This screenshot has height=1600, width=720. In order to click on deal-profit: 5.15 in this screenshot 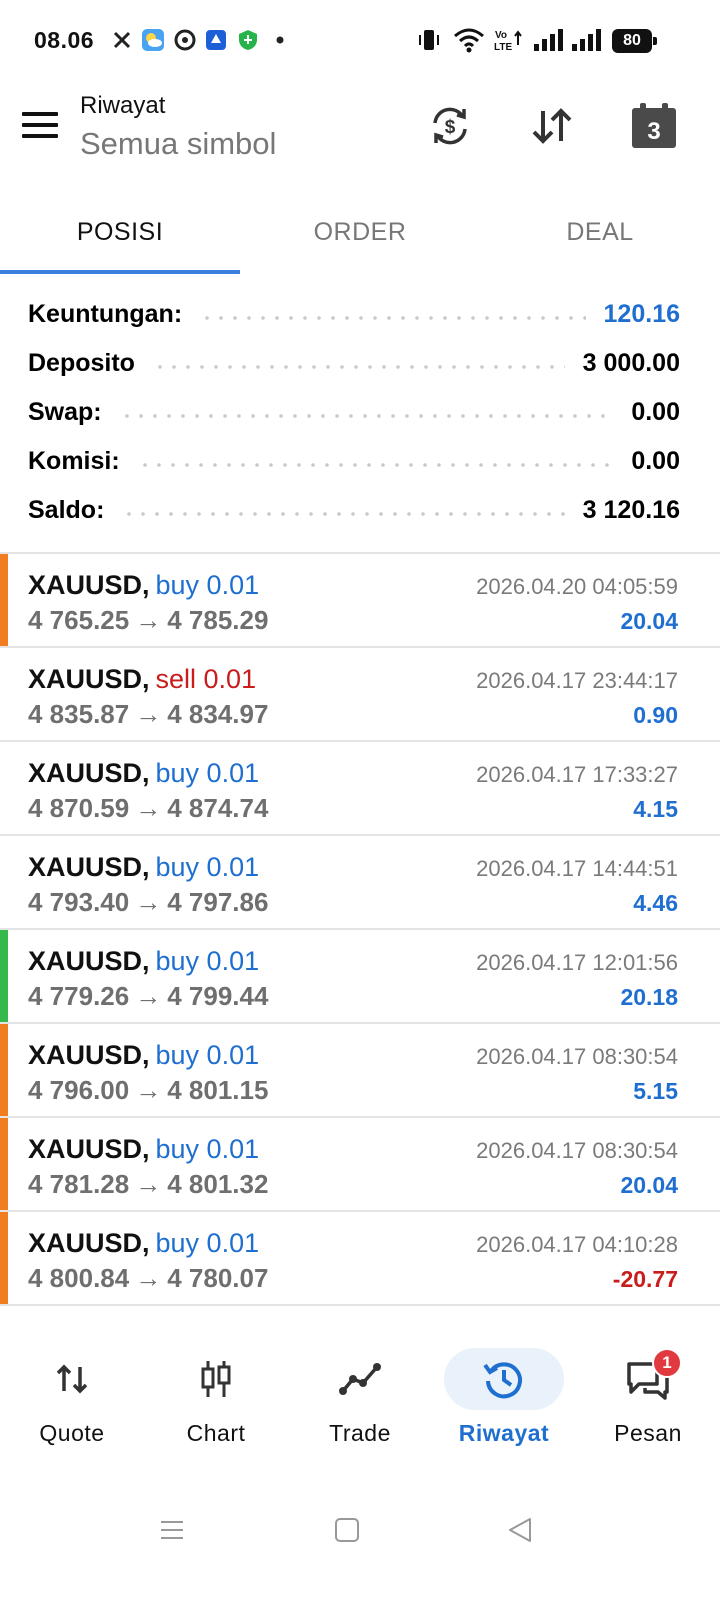, I will do `click(655, 1091)`.